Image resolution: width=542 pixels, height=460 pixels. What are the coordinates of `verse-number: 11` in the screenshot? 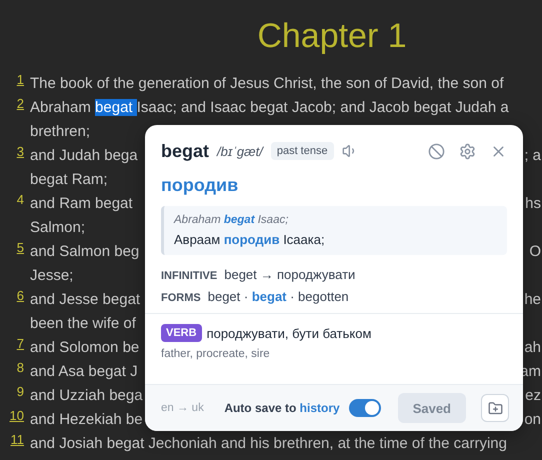 It's located at (15, 440).